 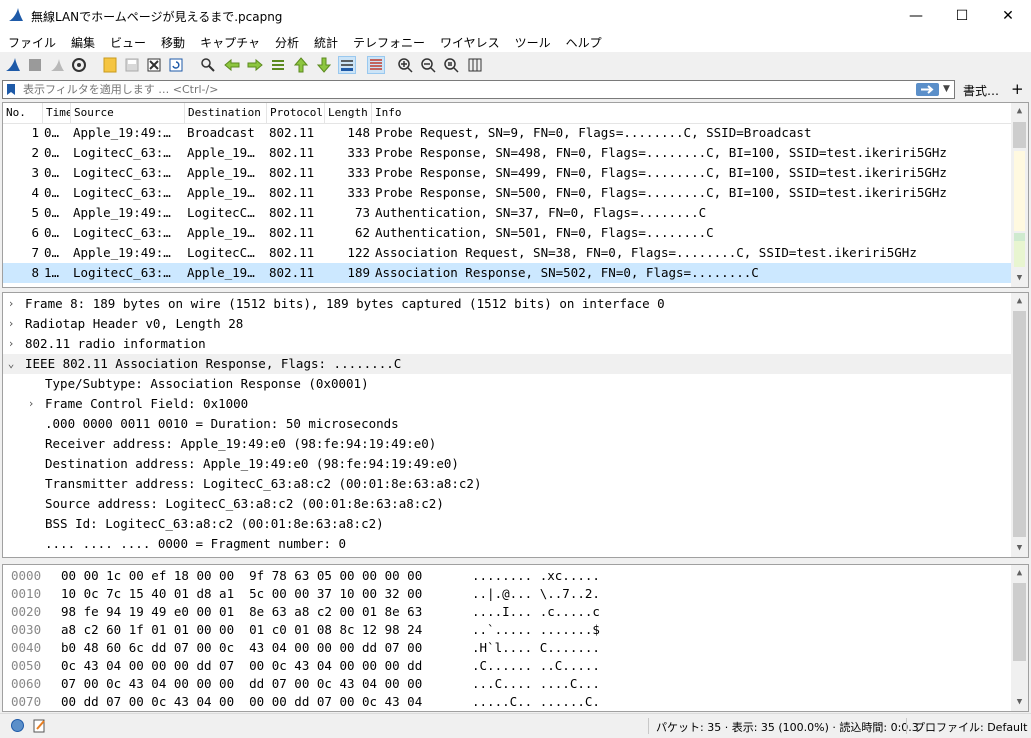 What do you see at coordinates (23, 113) in the screenshot?
I see `column-header: No.` at bounding box center [23, 113].